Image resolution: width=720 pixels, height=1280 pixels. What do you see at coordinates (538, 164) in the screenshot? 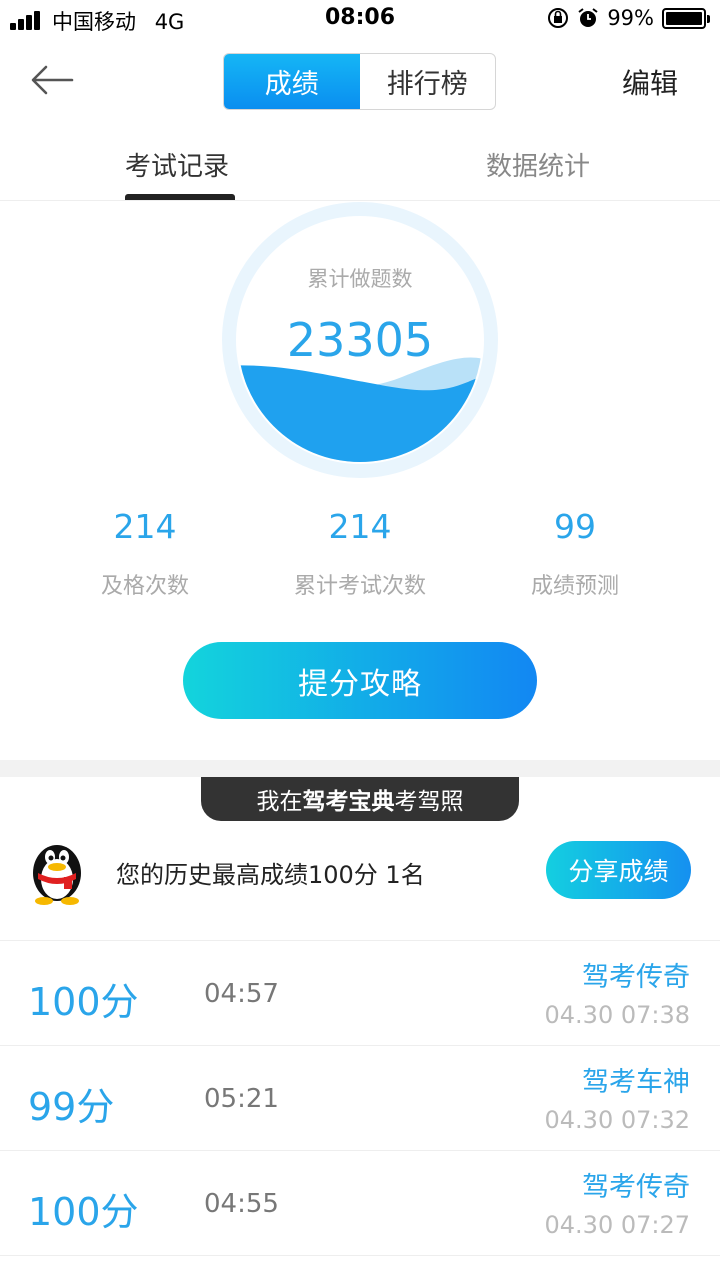
I see `tab-data-stats: 数据统计` at bounding box center [538, 164].